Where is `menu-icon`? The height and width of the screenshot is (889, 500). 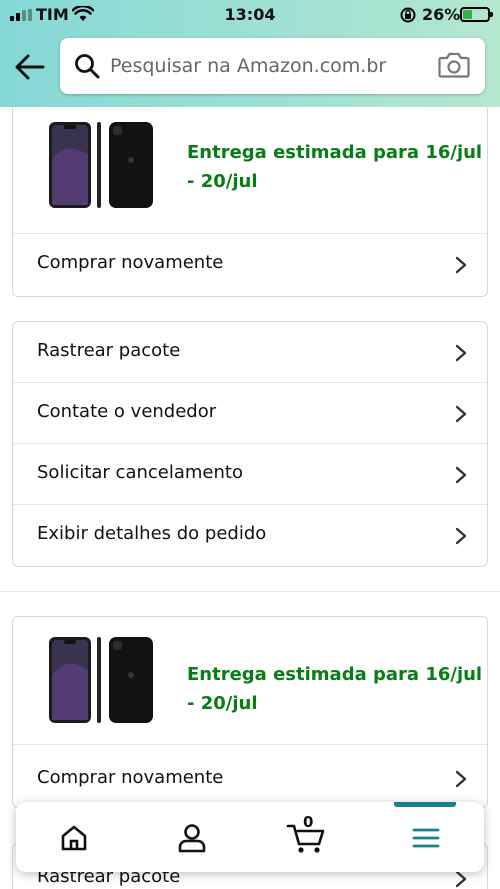
menu-icon is located at coordinates (426, 838).